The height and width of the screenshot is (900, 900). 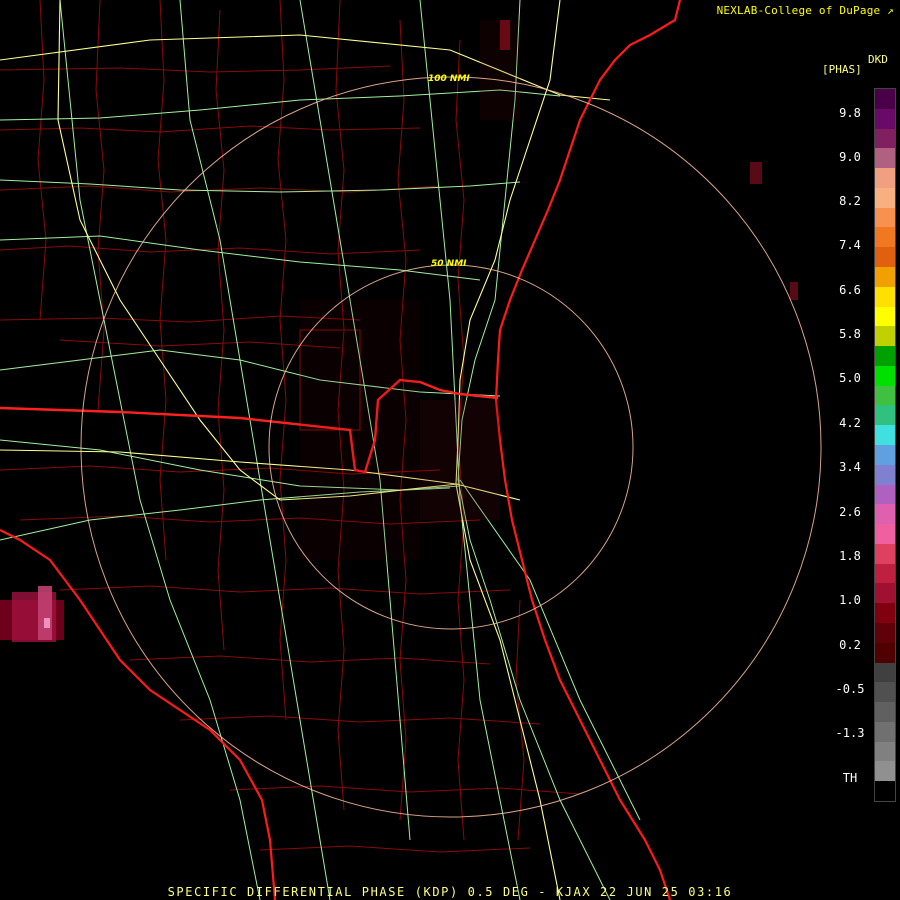 I want to click on external-link-icon: ↗, so click(x=890, y=10).